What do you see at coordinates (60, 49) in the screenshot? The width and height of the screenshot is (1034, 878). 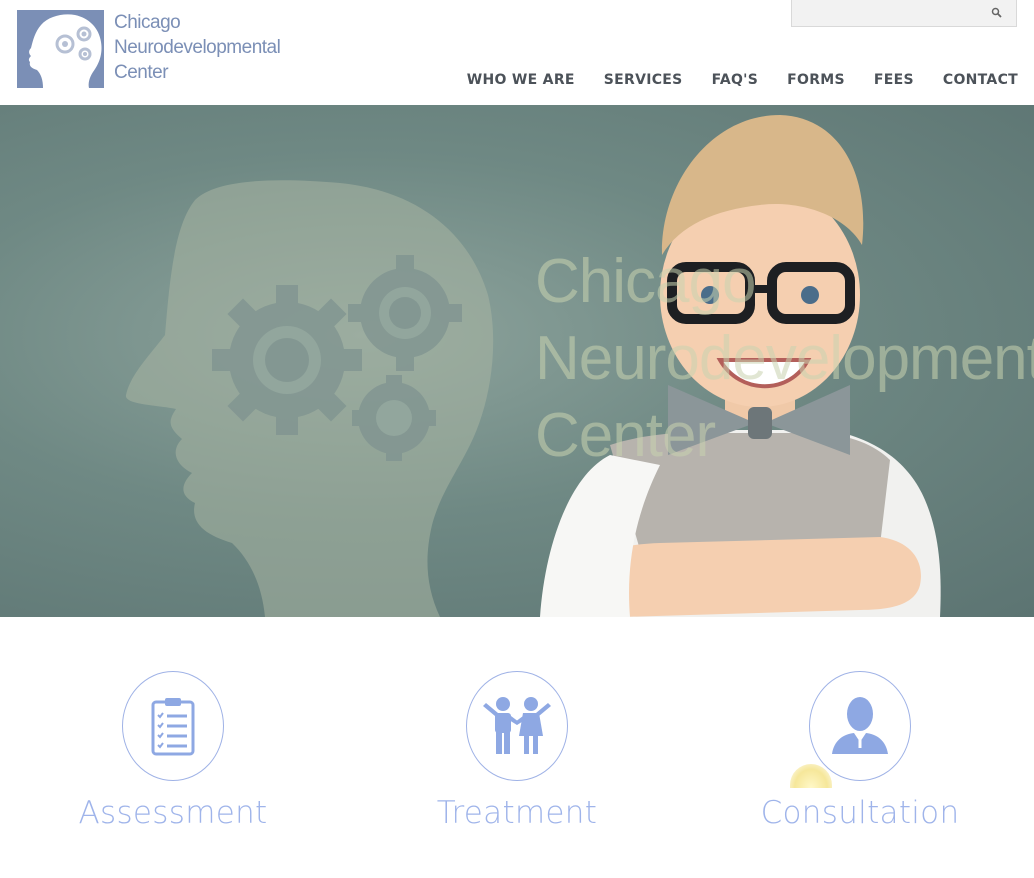 I see `logo-head-gears-icon` at bounding box center [60, 49].